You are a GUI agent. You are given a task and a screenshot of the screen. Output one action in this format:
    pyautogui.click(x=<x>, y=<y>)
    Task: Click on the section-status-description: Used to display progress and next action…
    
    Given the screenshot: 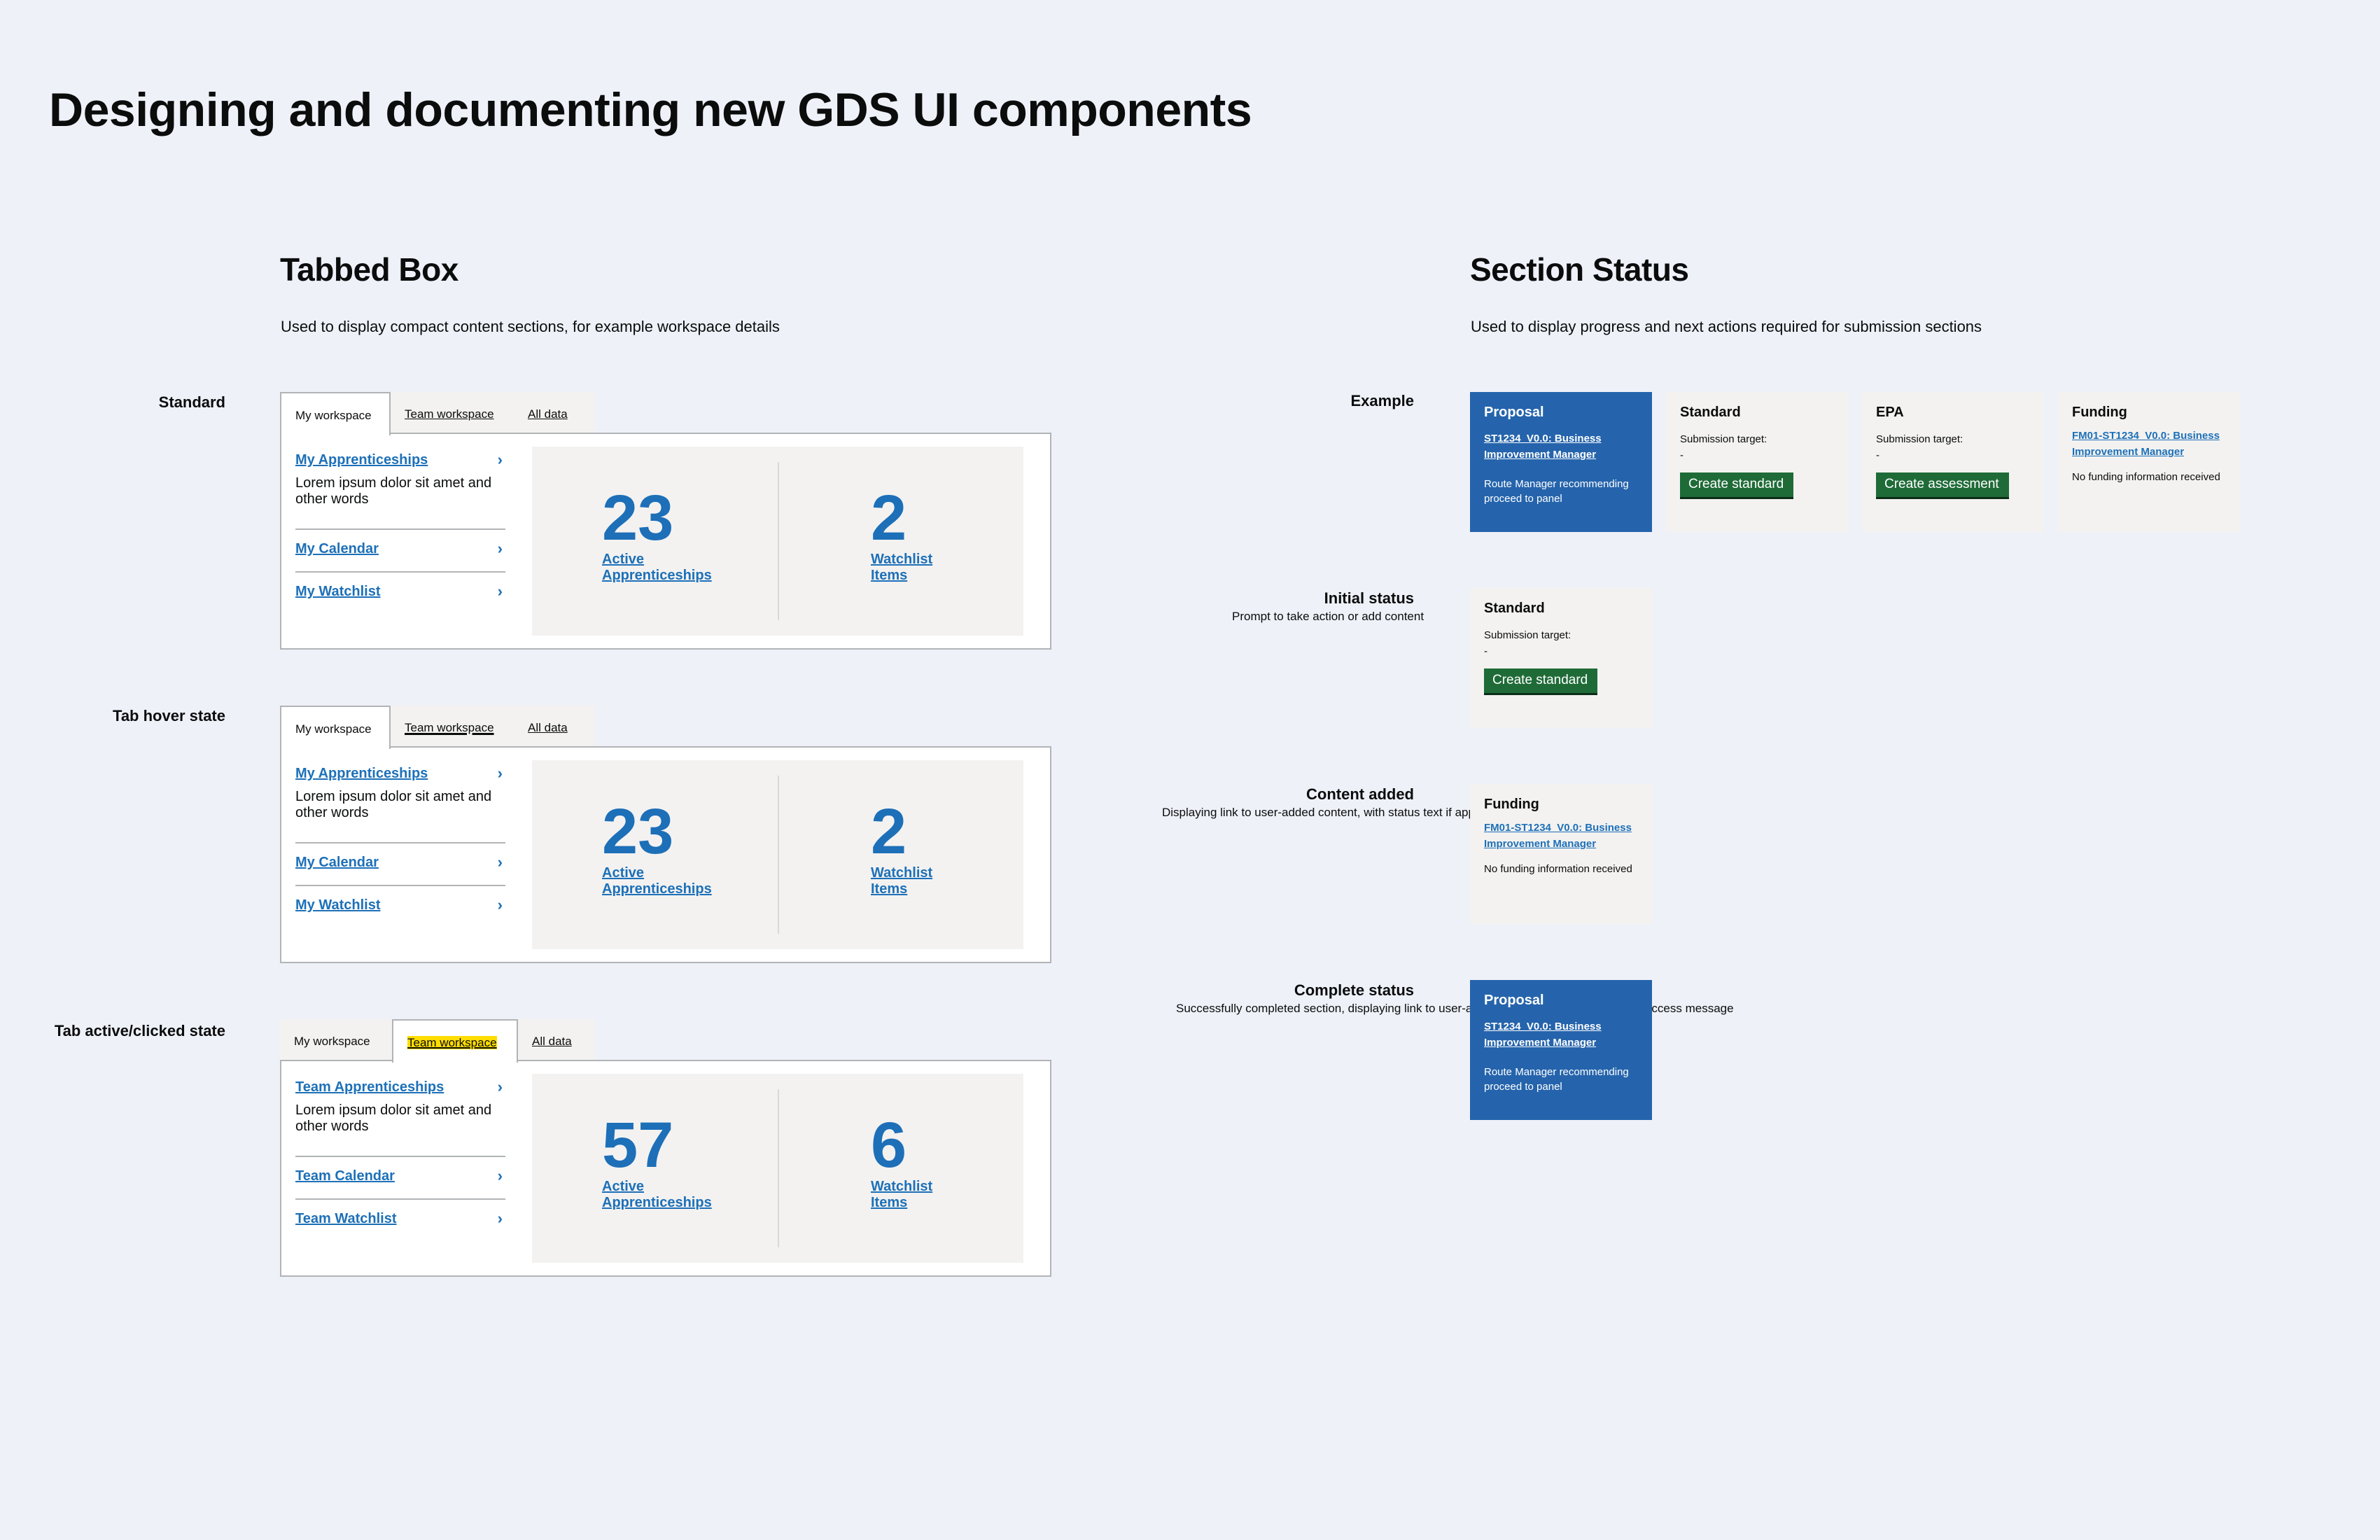 What is the action you would take?
    pyautogui.click(x=1726, y=326)
    